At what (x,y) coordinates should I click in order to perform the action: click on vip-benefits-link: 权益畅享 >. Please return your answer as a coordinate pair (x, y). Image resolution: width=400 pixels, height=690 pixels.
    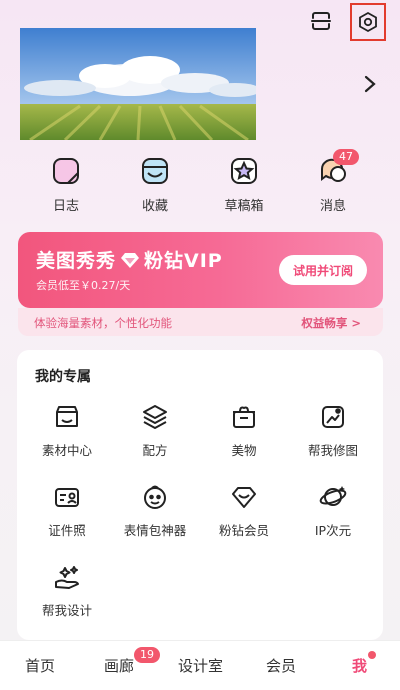
    Looking at the image, I should click on (331, 323).